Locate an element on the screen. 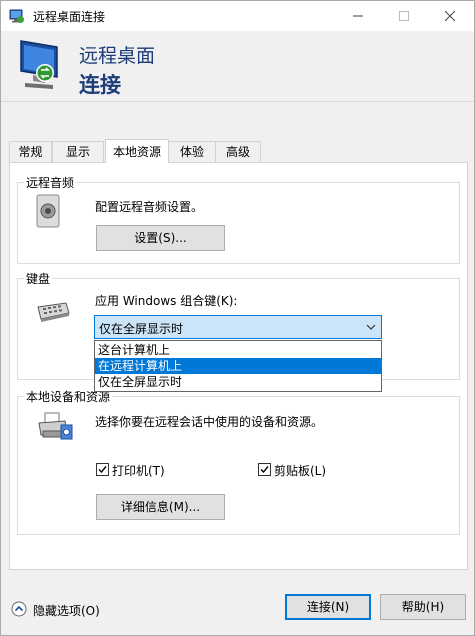 The width and height of the screenshot is (475, 636). tab-local-resources: 本地资源 is located at coordinates (137, 151).